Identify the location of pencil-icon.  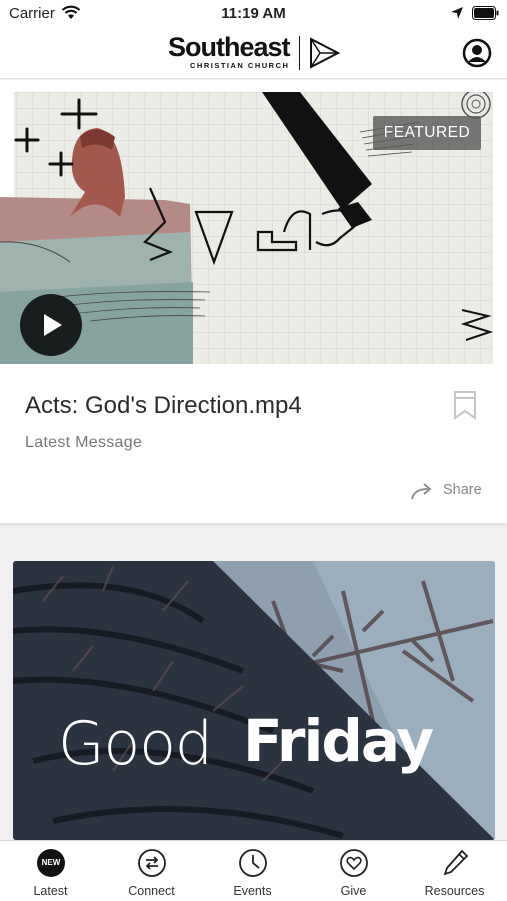
(456, 862).